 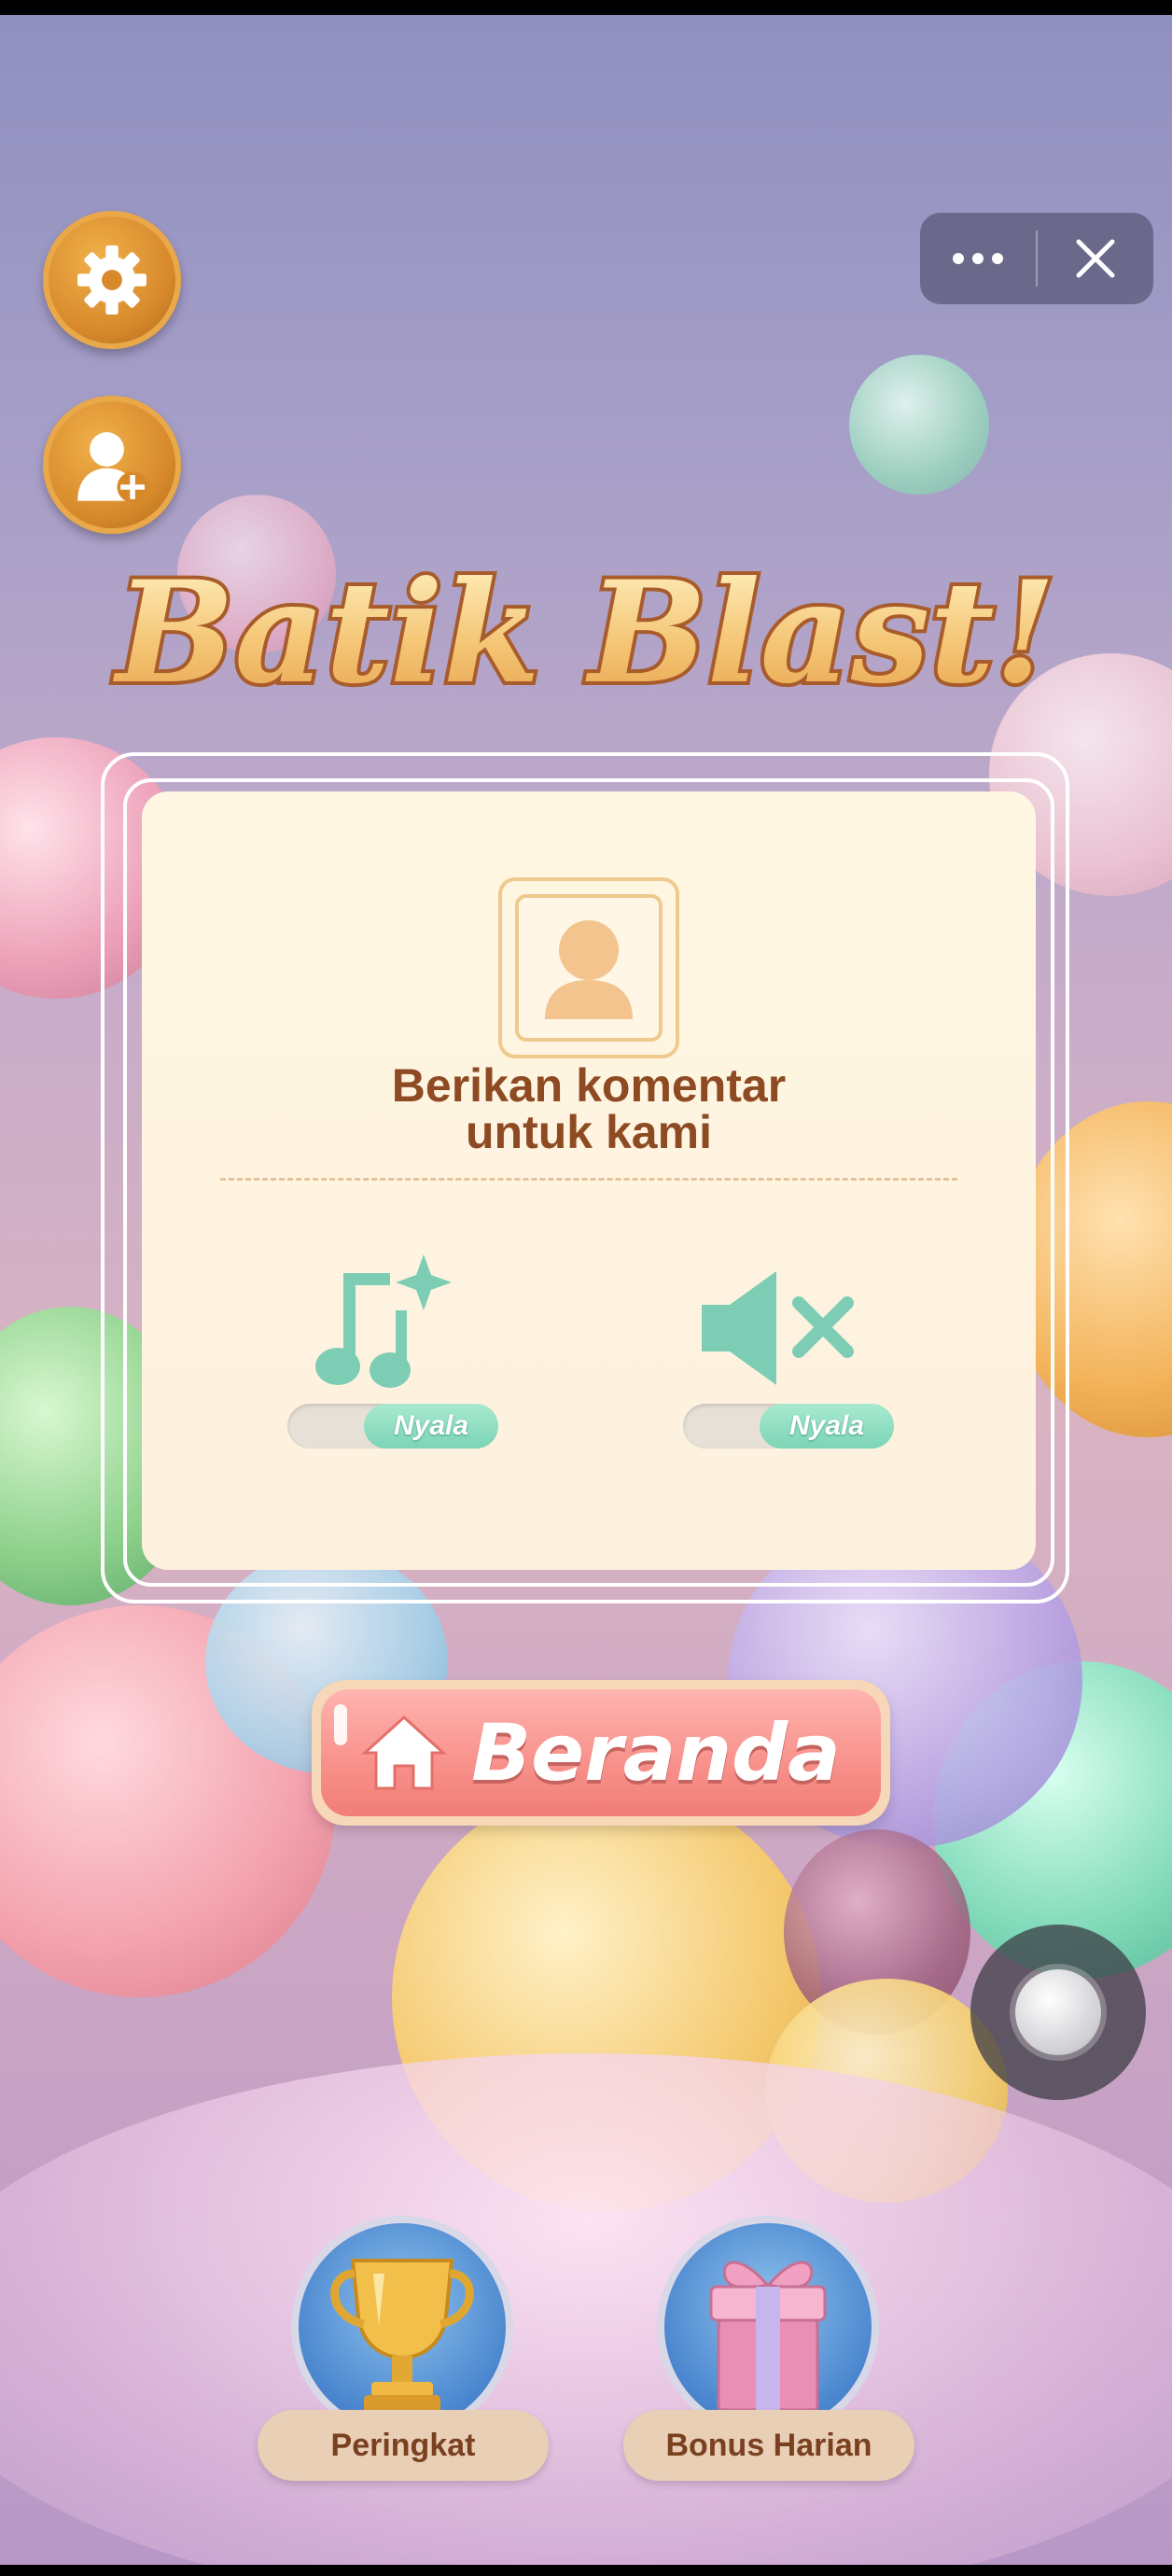 What do you see at coordinates (403, 2445) in the screenshot?
I see `leaderboard-label: Peringkat` at bounding box center [403, 2445].